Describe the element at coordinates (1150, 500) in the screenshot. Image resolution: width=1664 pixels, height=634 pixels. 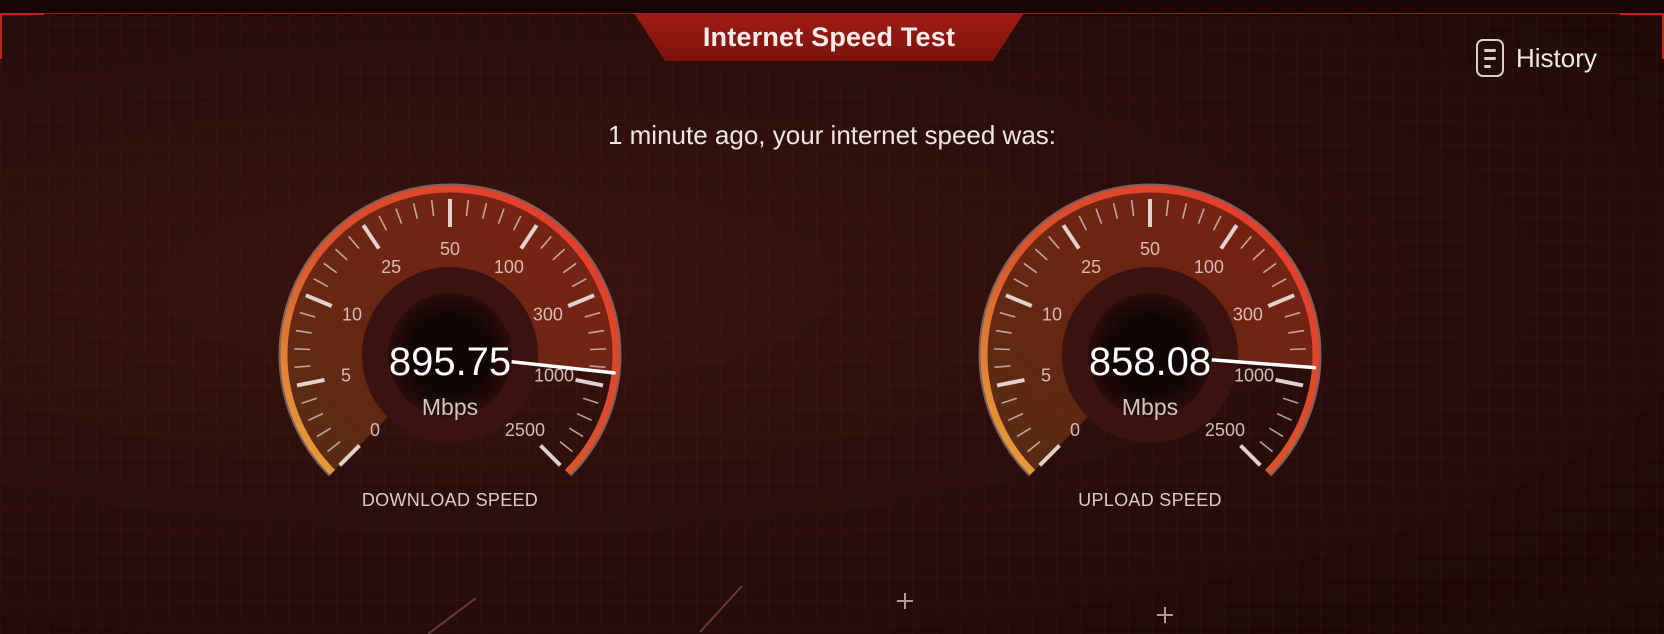
I see `upload-speed-caption: UPLOAD SPEED` at that location.